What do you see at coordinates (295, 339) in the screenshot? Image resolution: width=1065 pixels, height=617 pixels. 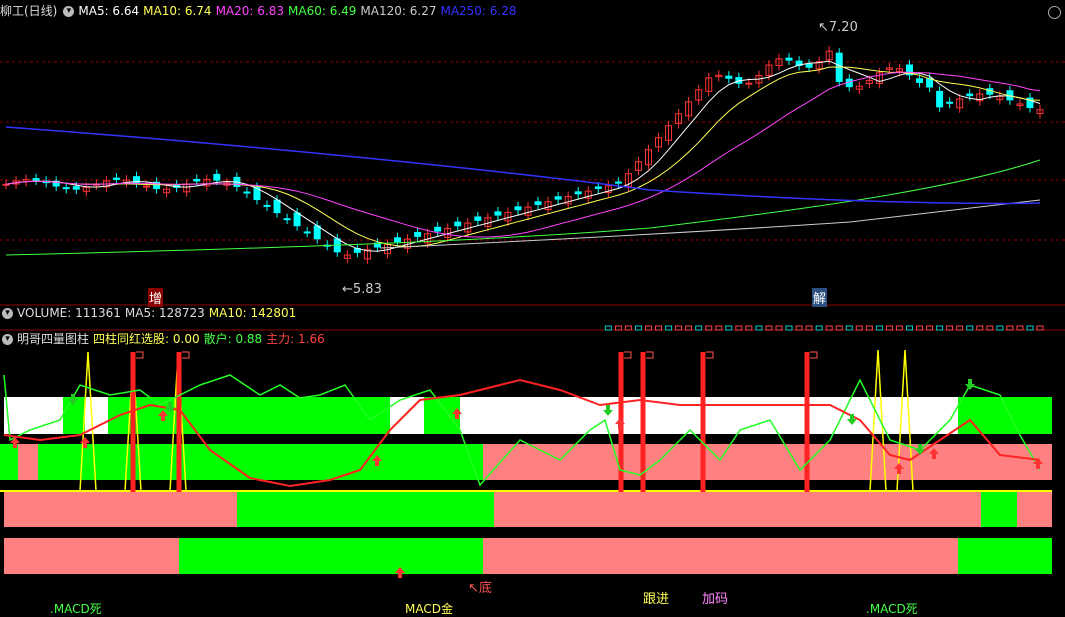 I see `indicator-zhuli: 主力: 1.66` at bounding box center [295, 339].